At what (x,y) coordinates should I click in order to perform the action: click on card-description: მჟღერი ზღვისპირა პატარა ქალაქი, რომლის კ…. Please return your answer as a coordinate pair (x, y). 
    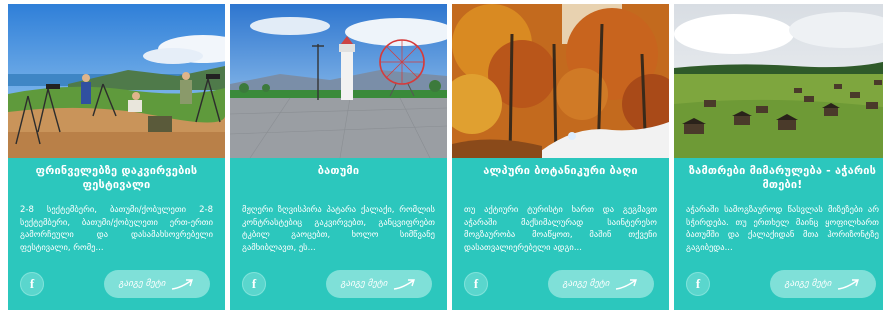
    Looking at the image, I should click on (338, 229).